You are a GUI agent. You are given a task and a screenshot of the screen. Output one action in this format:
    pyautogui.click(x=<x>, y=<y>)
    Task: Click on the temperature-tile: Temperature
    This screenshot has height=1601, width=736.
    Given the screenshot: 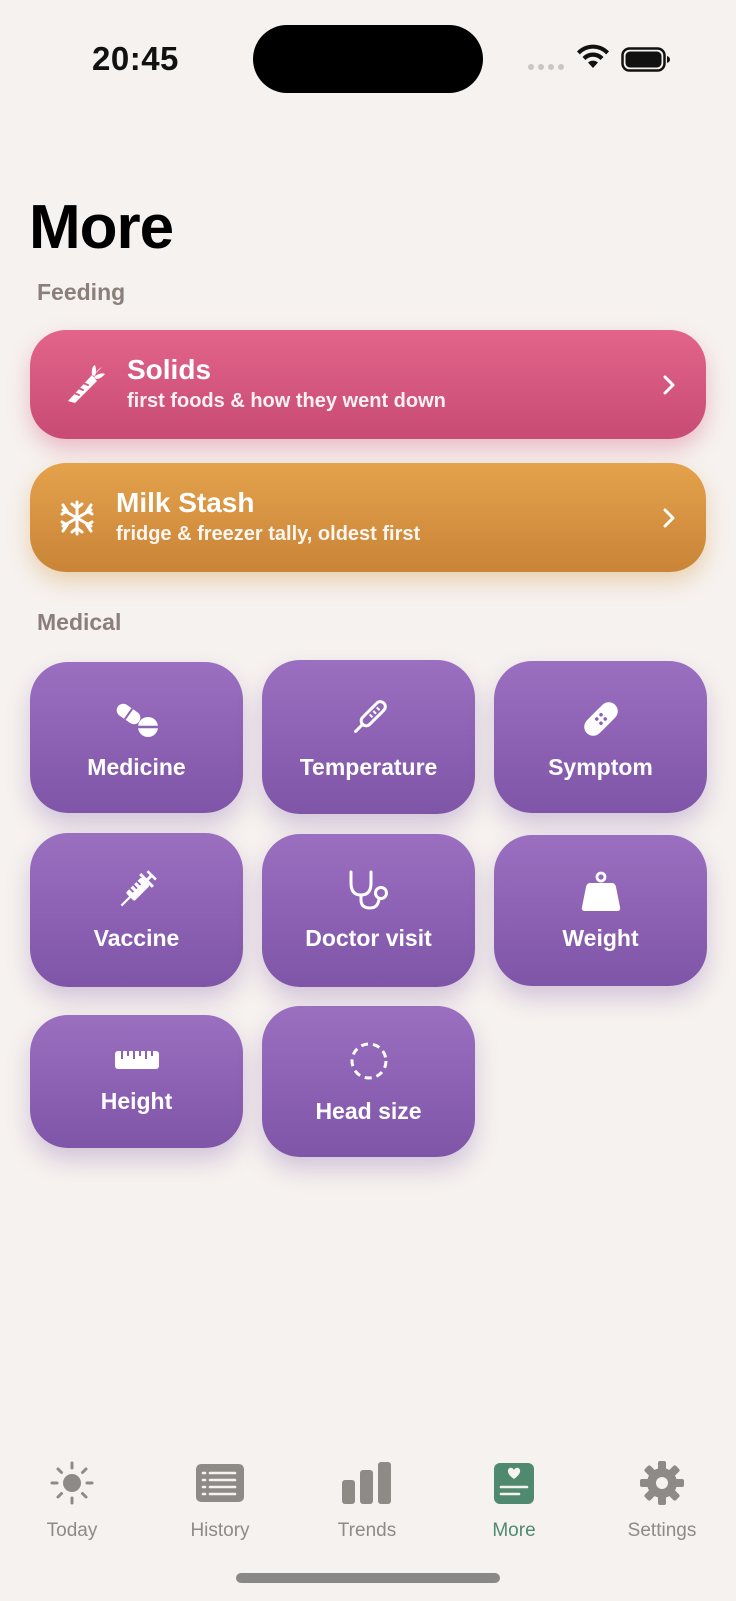 What is the action you would take?
    pyautogui.click(x=368, y=737)
    